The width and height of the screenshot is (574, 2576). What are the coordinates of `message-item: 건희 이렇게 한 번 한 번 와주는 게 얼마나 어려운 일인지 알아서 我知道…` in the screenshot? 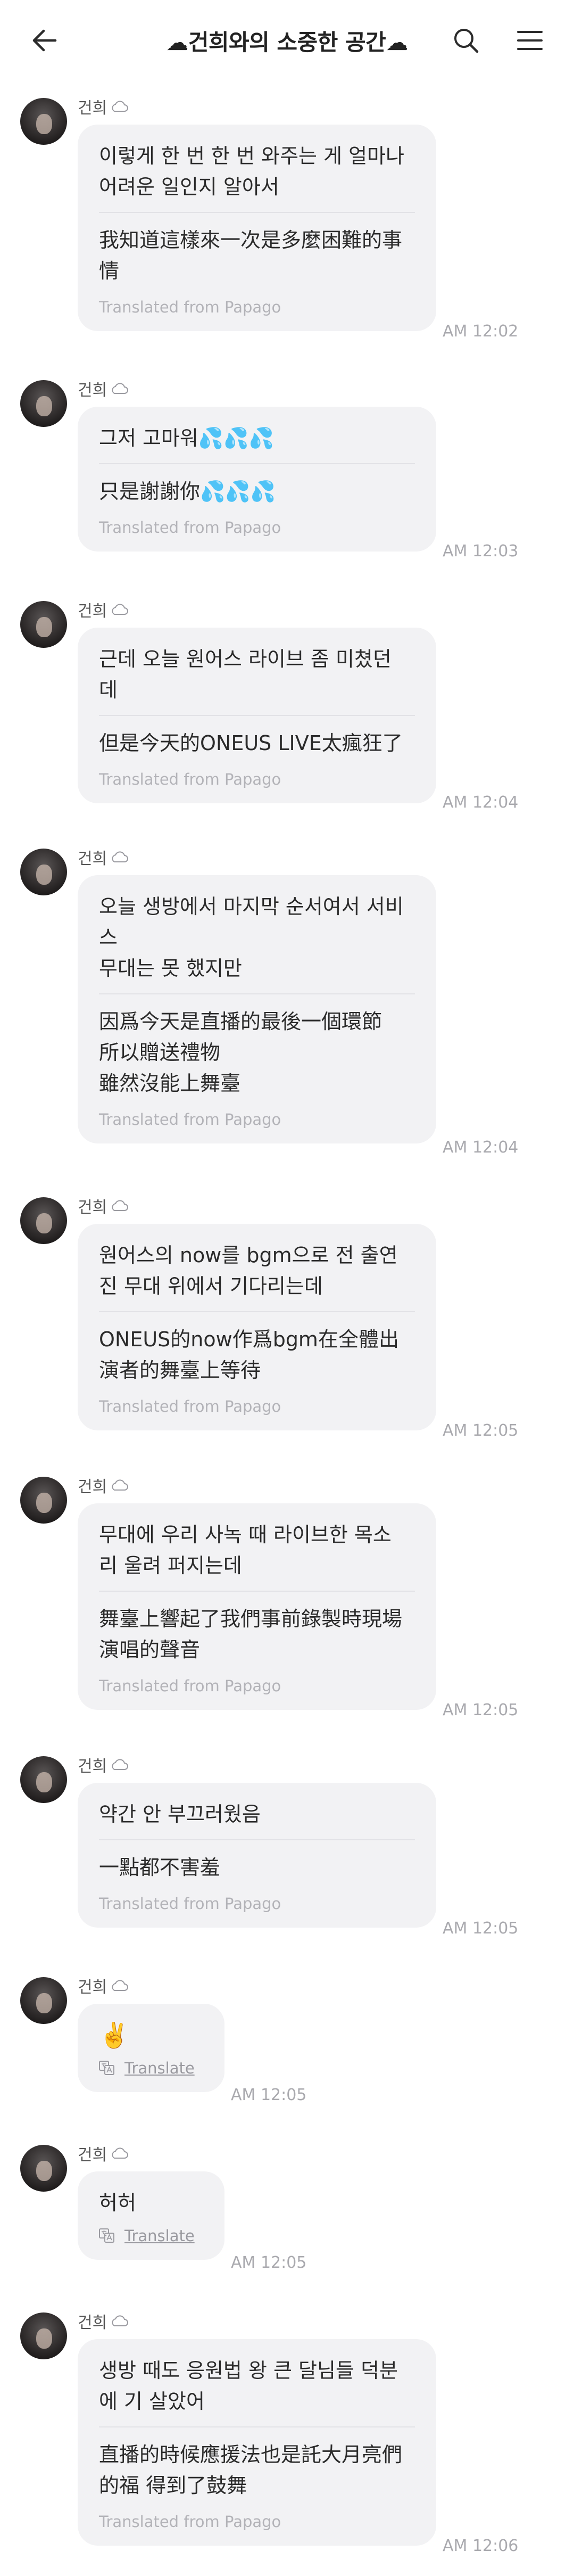 It's located at (287, 223).